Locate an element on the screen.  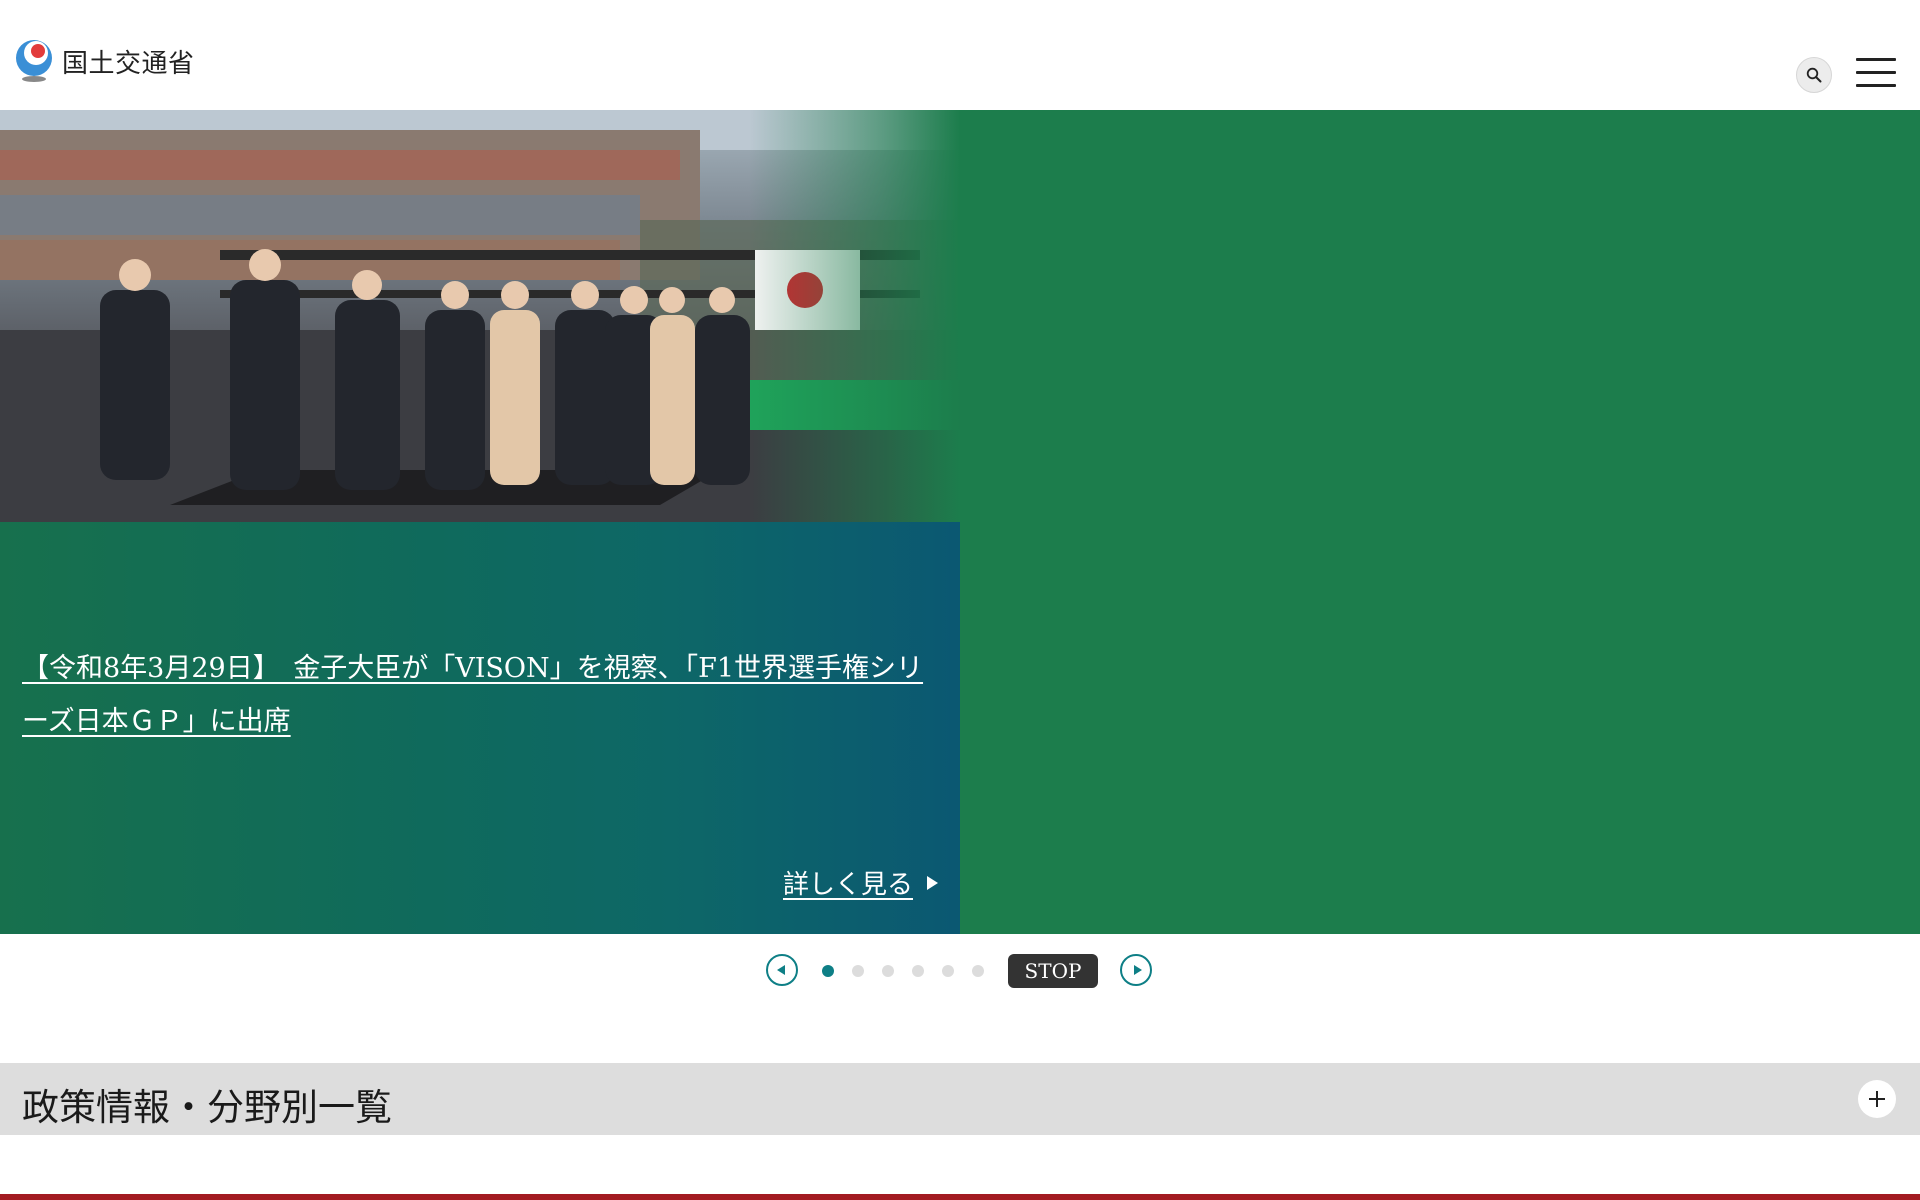
expand-button is located at coordinates (1877, 1099).